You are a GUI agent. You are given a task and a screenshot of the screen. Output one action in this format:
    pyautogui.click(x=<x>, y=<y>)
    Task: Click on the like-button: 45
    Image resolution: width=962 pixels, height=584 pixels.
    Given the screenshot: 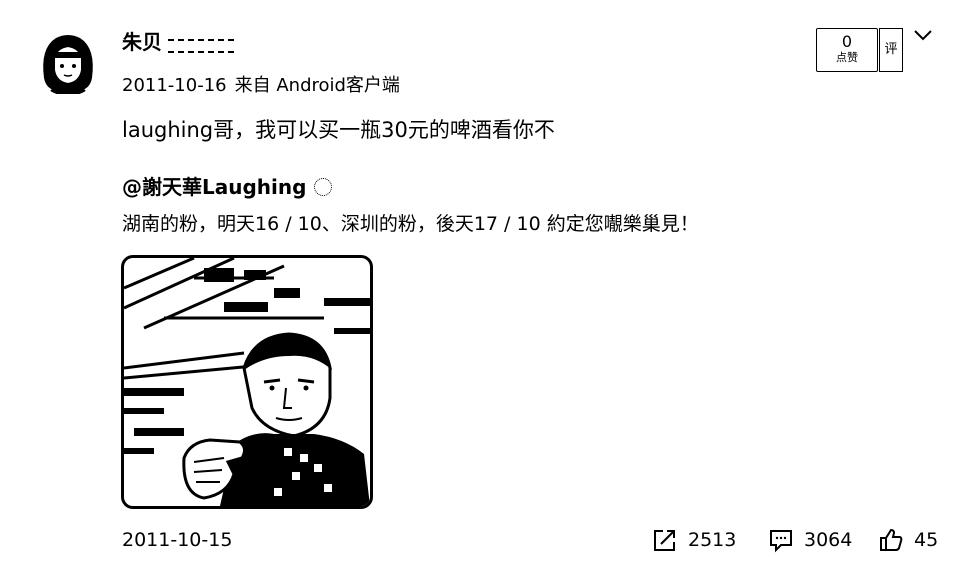 What is the action you would take?
    pyautogui.click(x=908, y=540)
    